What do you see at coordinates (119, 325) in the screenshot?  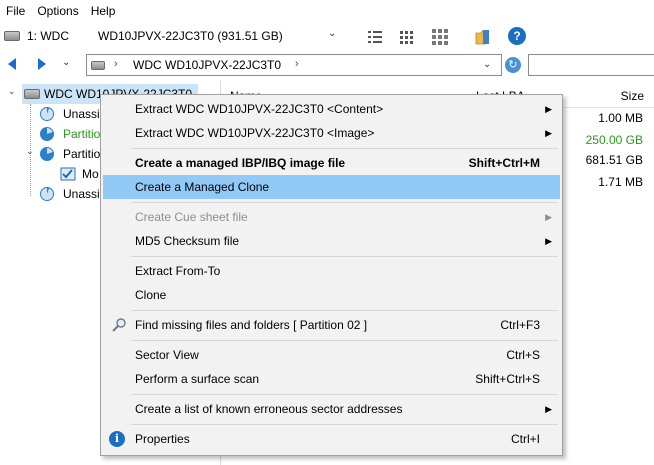 I see `search-icon` at bounding box center [119, 325].